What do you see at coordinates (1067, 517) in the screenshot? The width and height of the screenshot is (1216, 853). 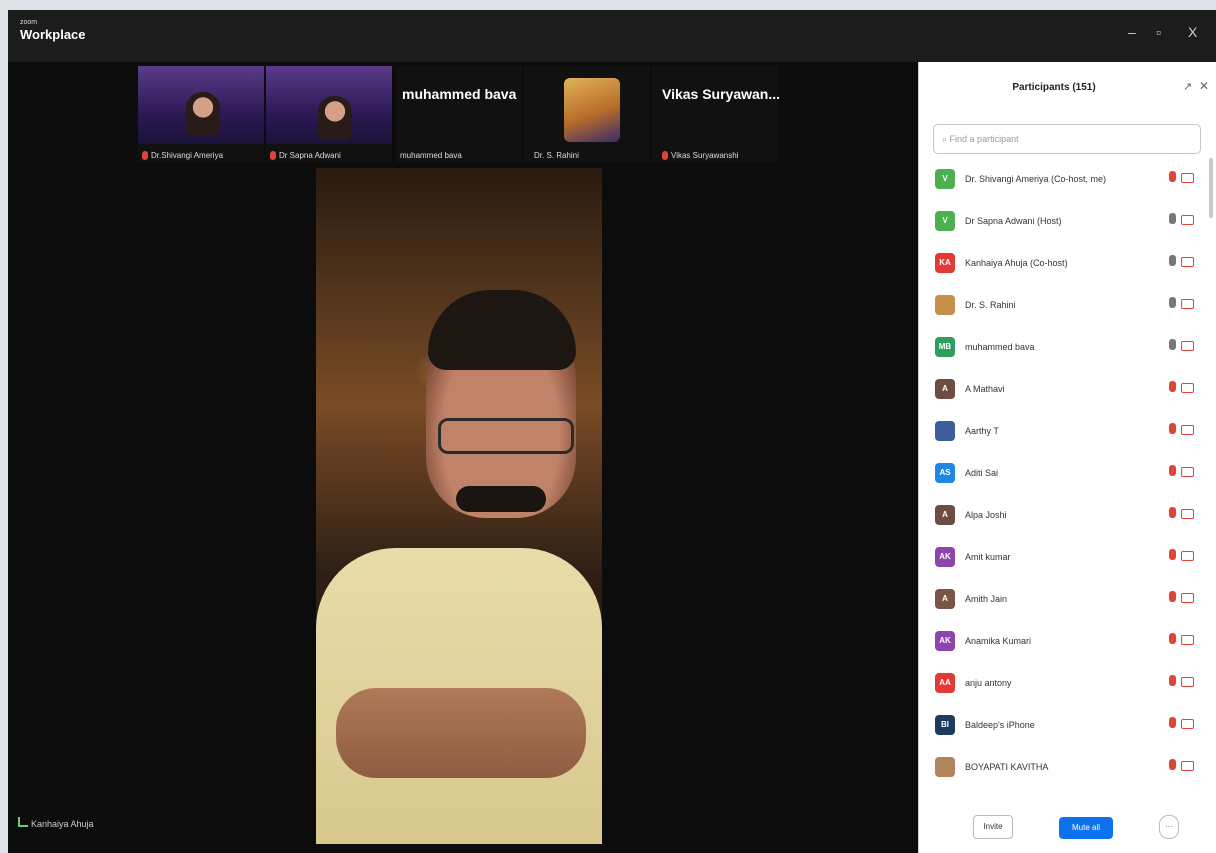 I see `participant-row: A Alpa Joshi` at bounding box center [1067, 517].